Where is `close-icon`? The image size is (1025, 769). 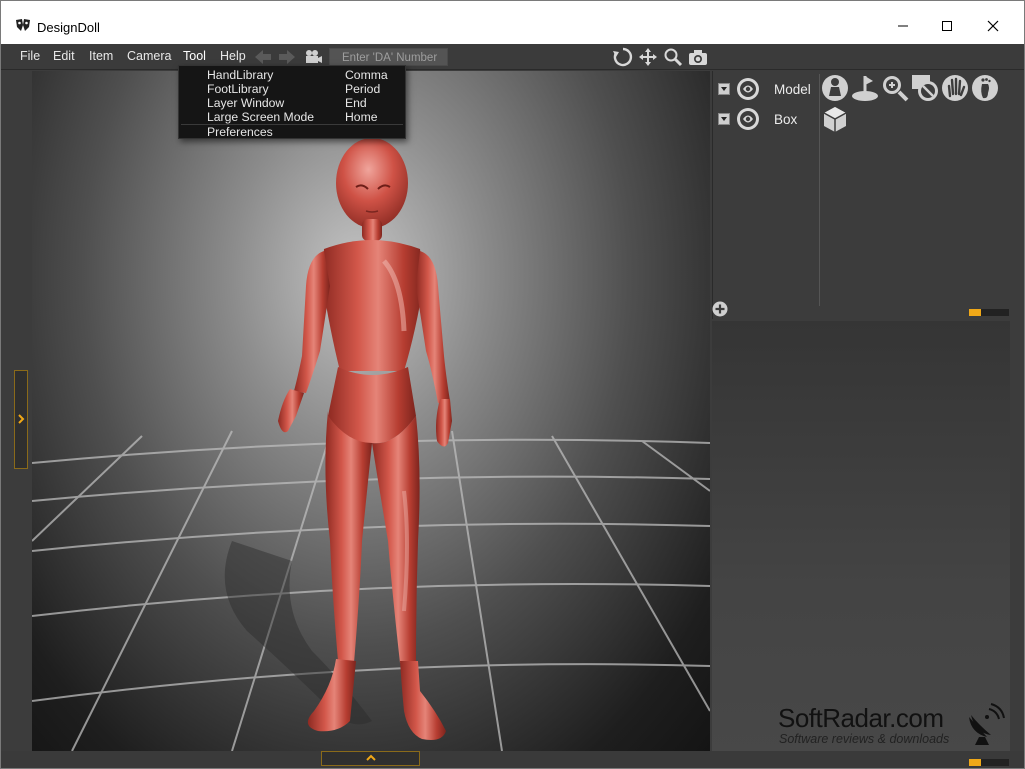
close-icon is located at coordinates (993, 26).